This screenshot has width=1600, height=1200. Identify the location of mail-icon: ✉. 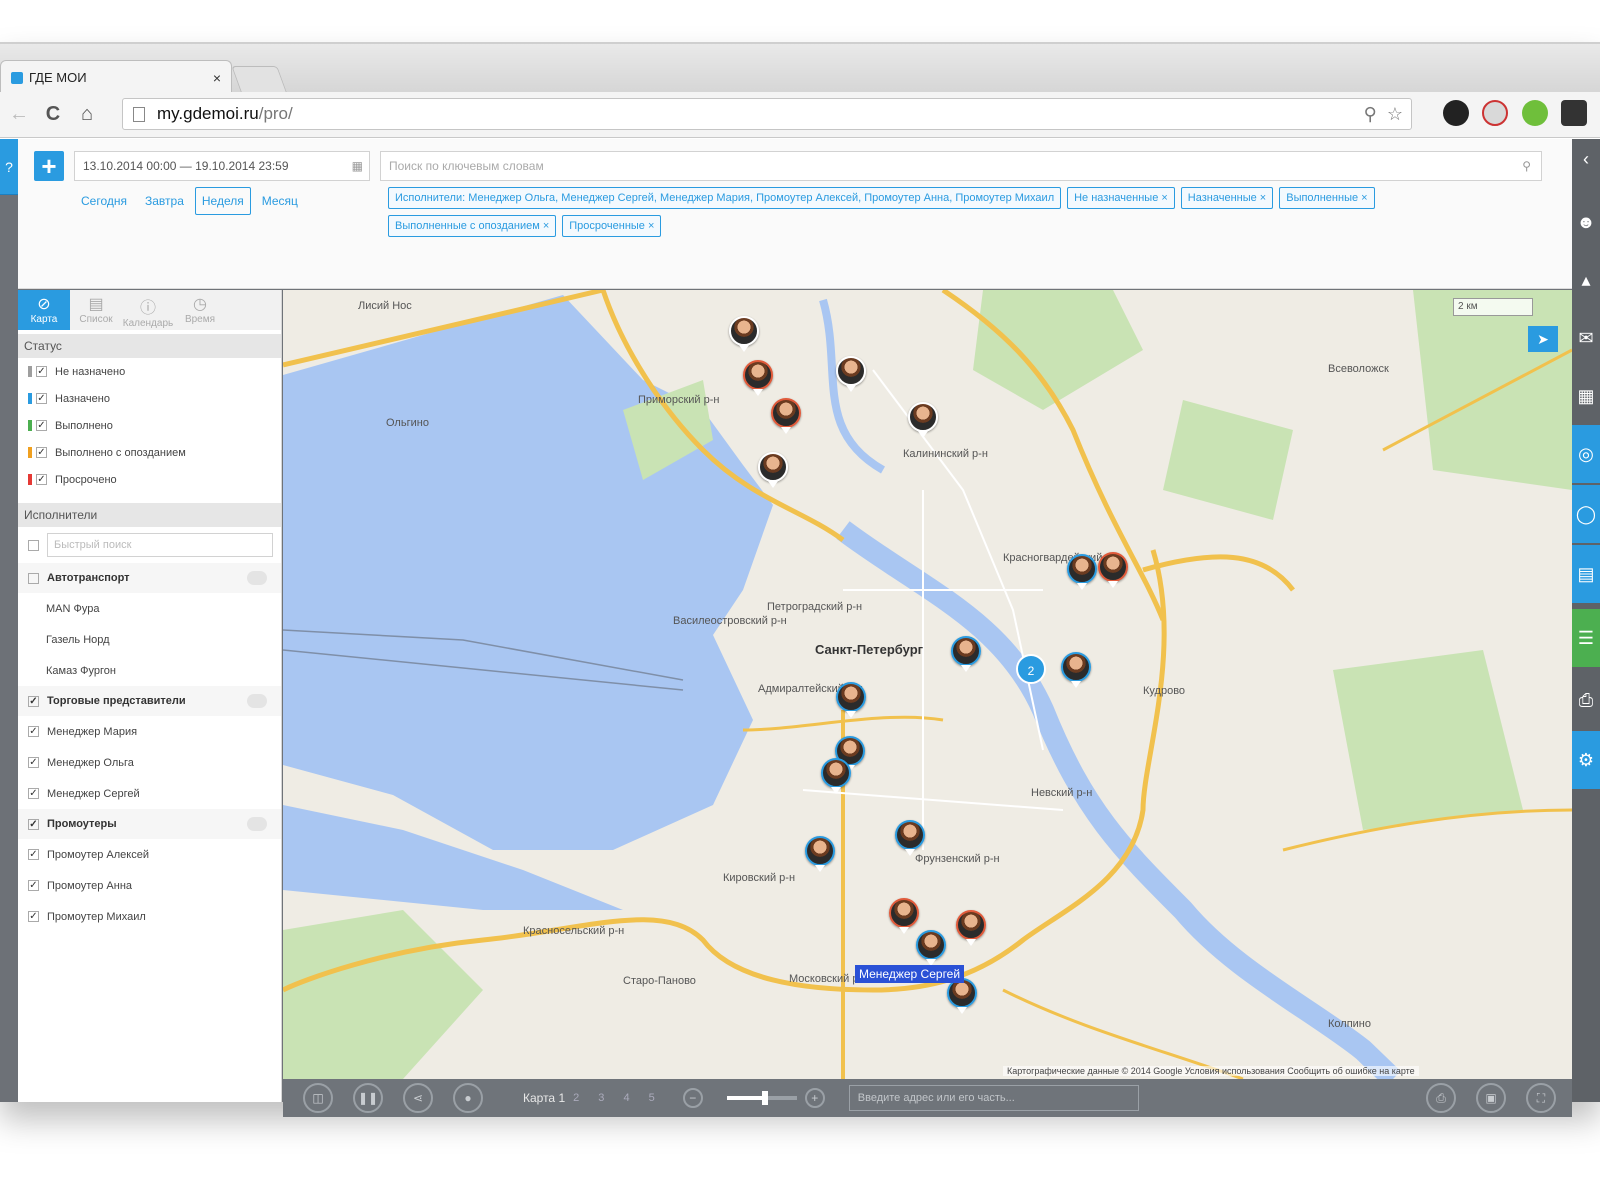
(1586, 338).